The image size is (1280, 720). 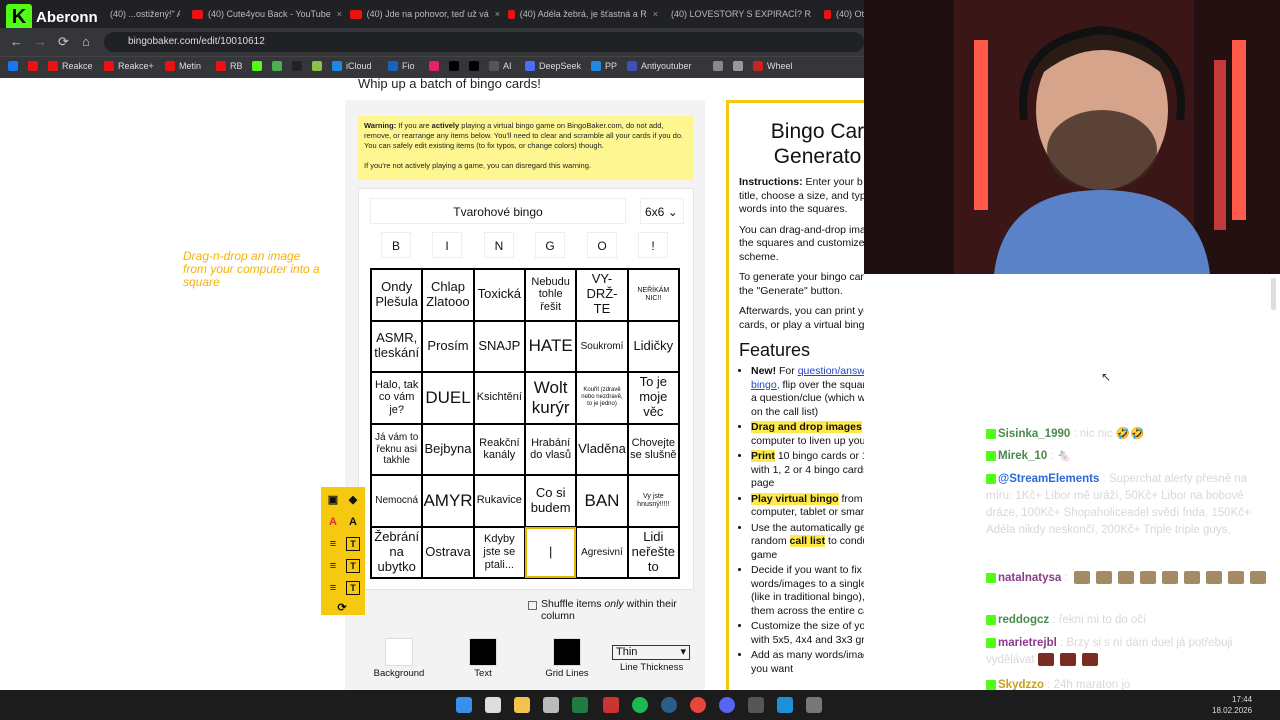 What do you see at coordinates (653, 346) in the screenshot?
I see `bingo-cell: Lidičky` at bounding box center [653, 346].